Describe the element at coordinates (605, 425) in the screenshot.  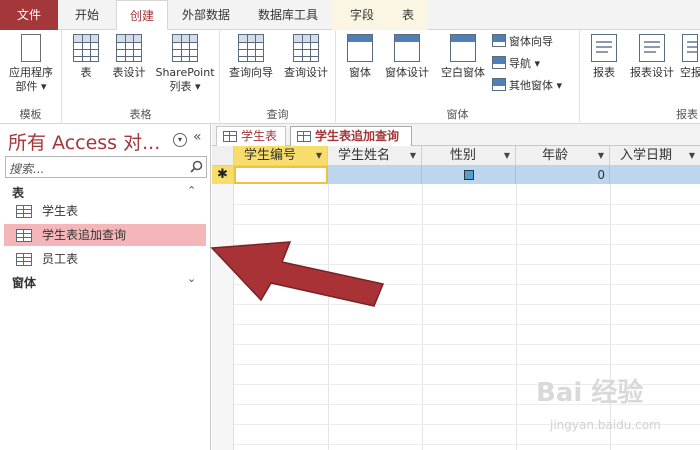
I see `watermark-url: jingyan.baidu.com` at that location.